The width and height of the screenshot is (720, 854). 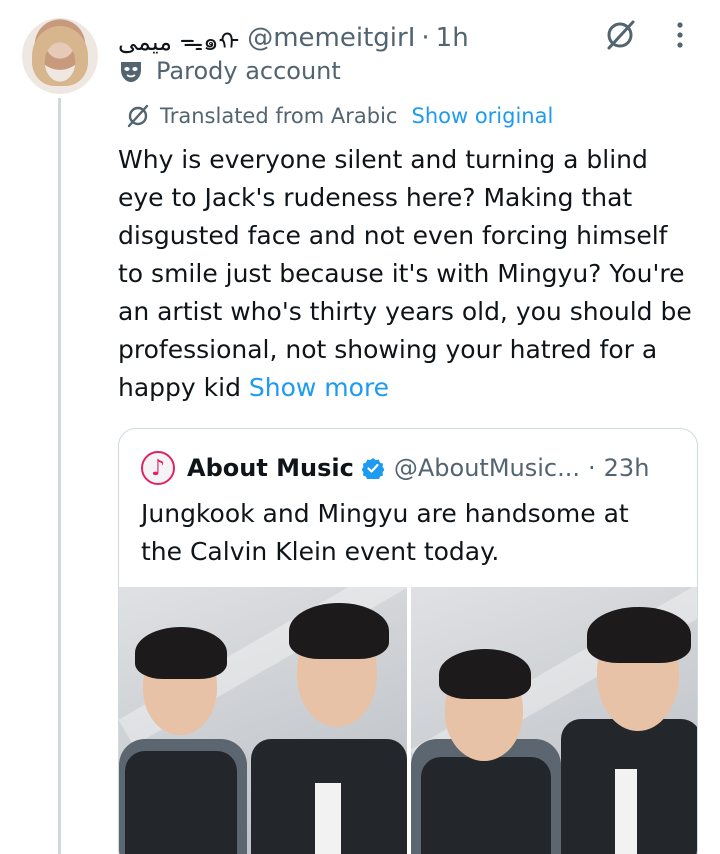 I want to click on more-vertical-icon, so click(x=680, y=35).